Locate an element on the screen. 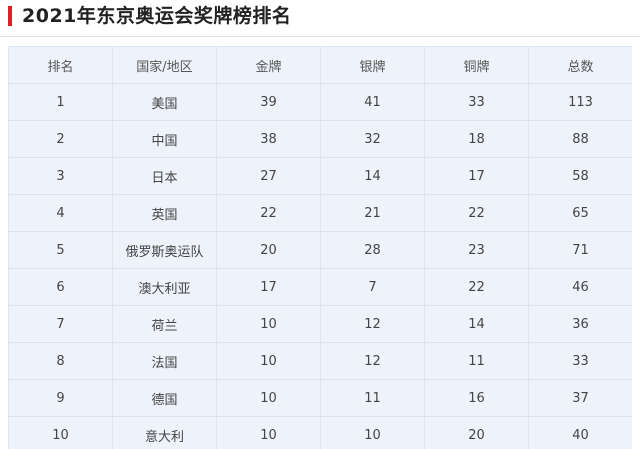 This screenshot has height=449, width=640. cell-silver: 21 is located at coordinates (372, 213).